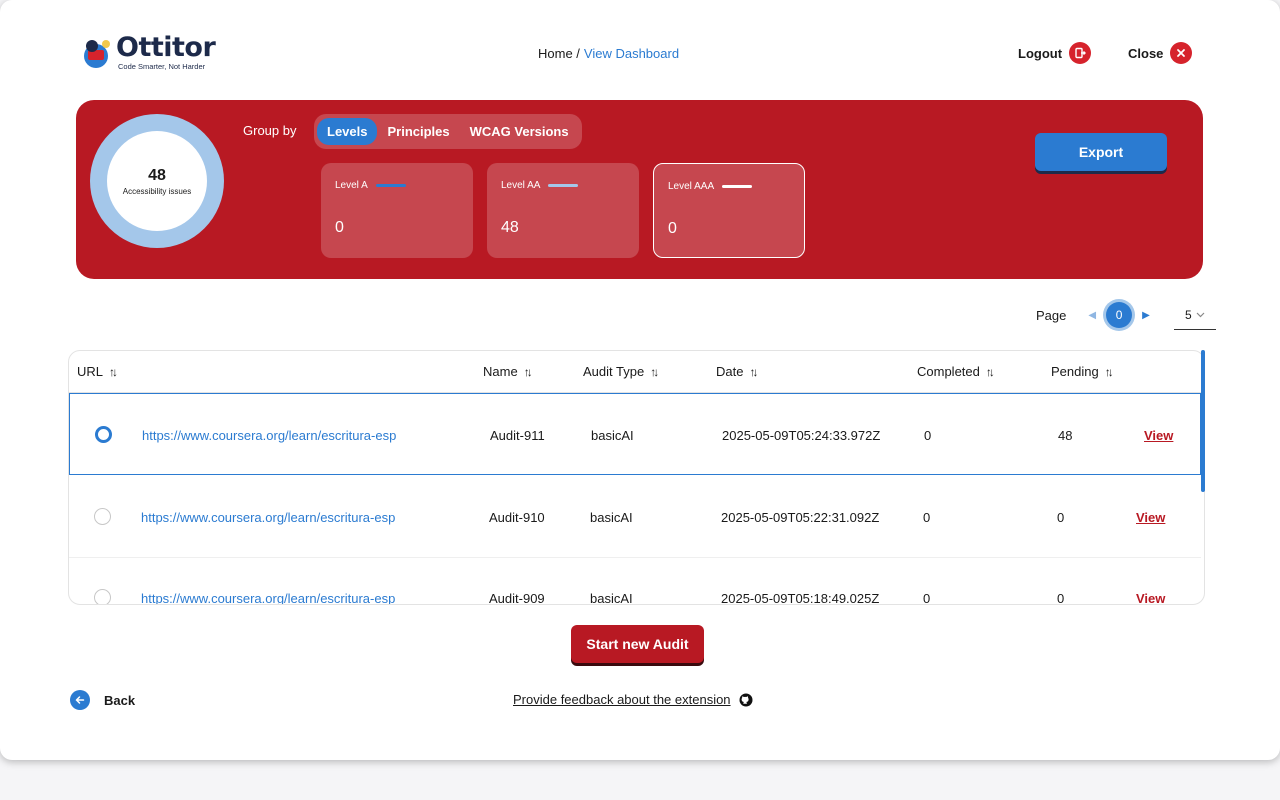 This screenshot has width=1280, height=800. I want to click on chevron-down-icon, so click(1200, 314).